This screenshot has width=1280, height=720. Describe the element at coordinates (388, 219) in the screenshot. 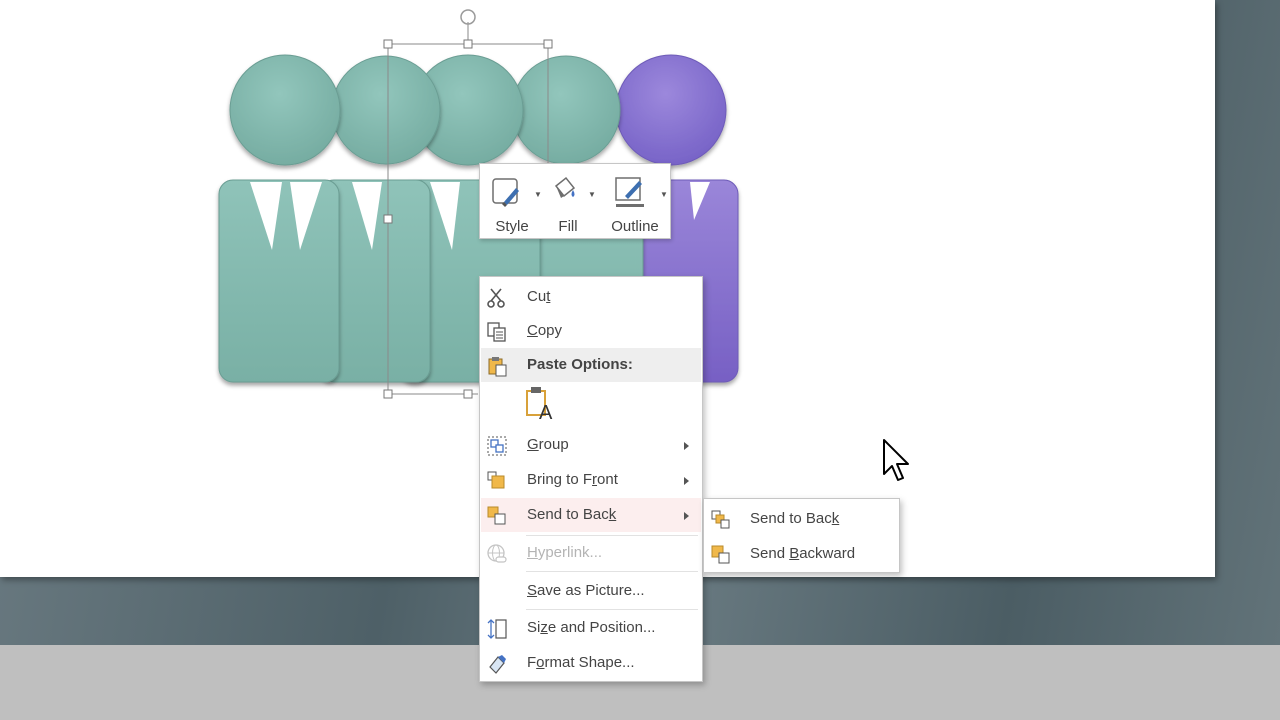

I see `resize-handle-left` at that location.